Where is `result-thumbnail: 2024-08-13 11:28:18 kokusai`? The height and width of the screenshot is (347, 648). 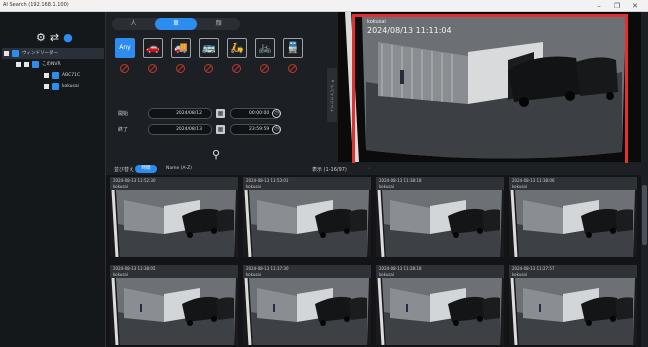
result-thumbnail: 2024-08-13 11:28:18 kokusai is located at coordinates (440, 305).